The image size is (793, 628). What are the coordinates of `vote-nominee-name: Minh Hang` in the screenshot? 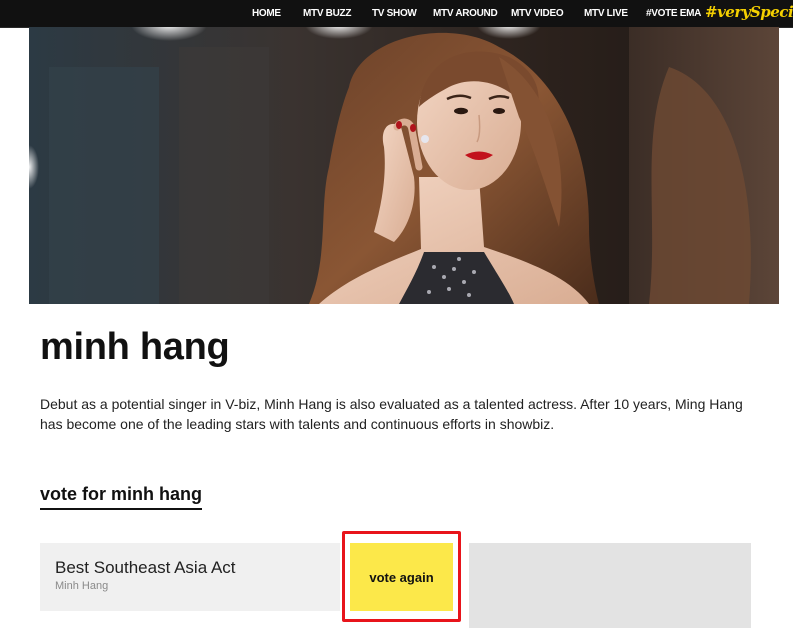 It's located at (82, 586).